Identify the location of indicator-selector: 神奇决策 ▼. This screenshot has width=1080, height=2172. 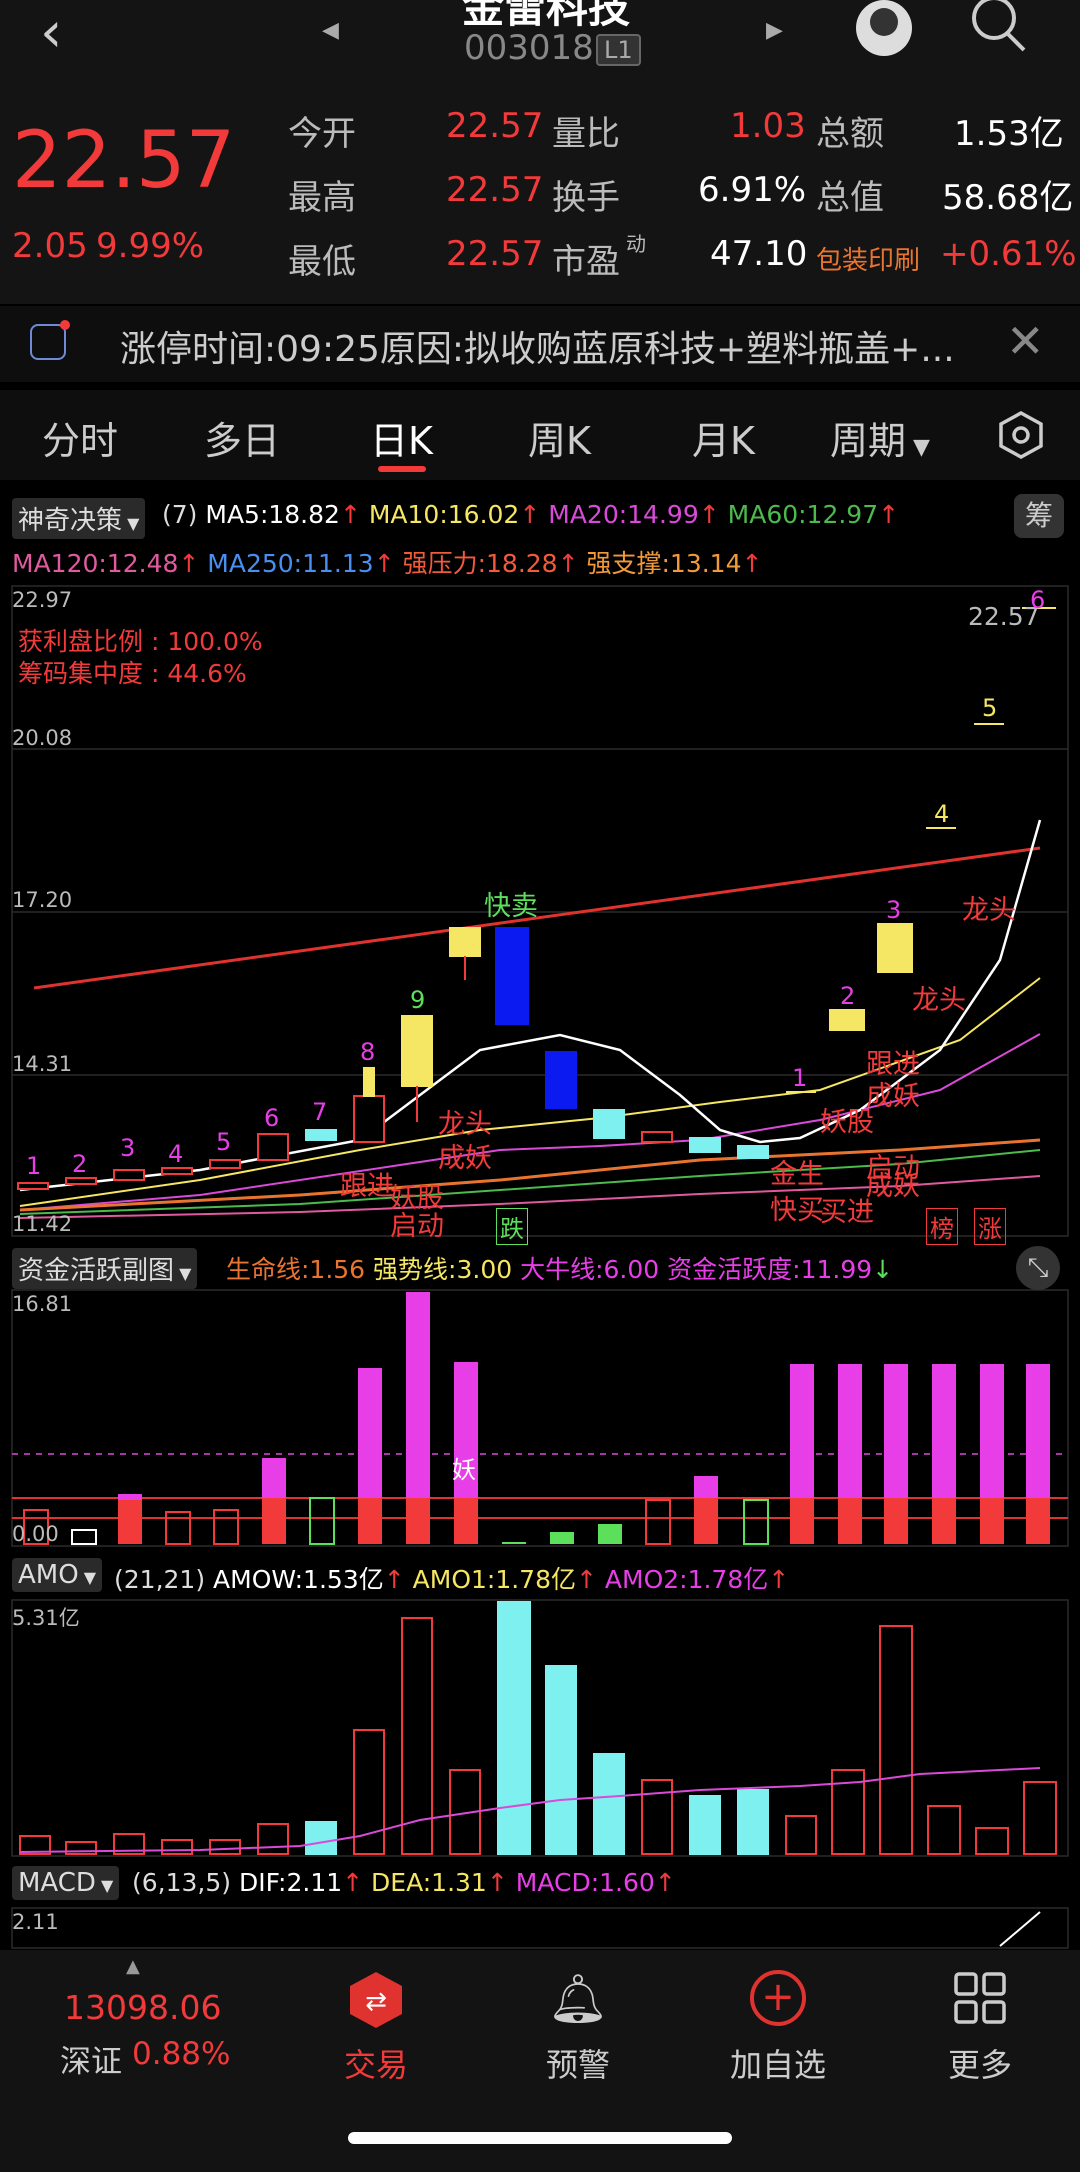
(79, 518).